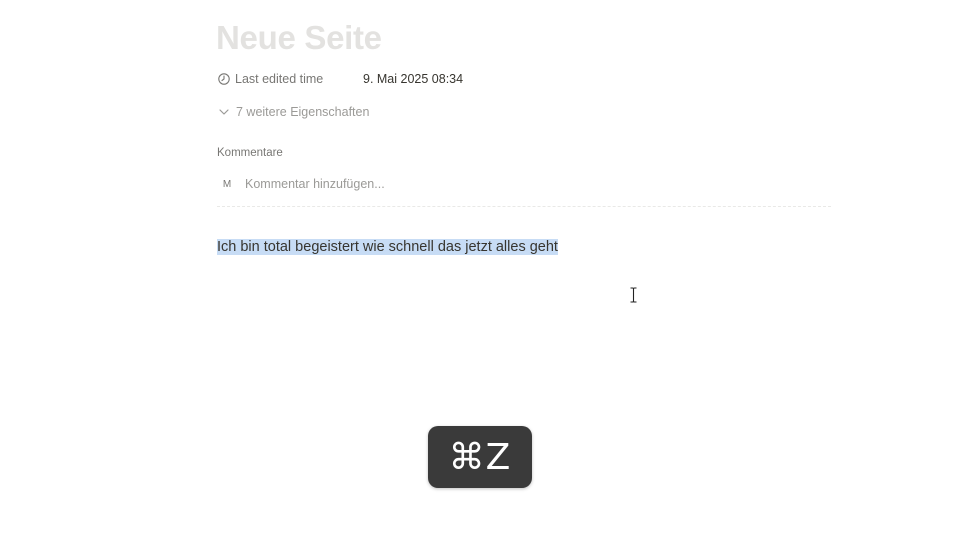 This screenshot has width=960, height=541. I want to click on chevron-down-icon, so click(223, 112).